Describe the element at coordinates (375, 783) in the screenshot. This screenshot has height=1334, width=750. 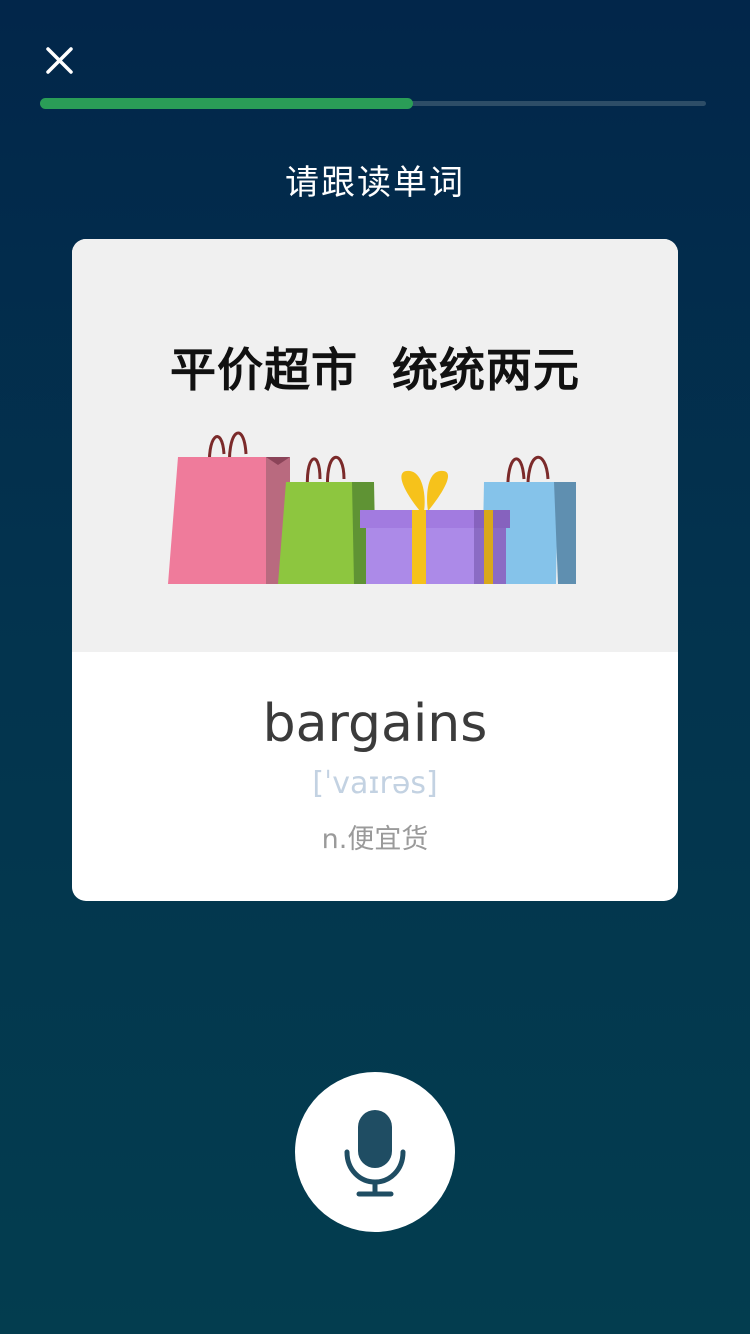
I see `phonetic-text: [ˈvaɪrəs]` at that location.